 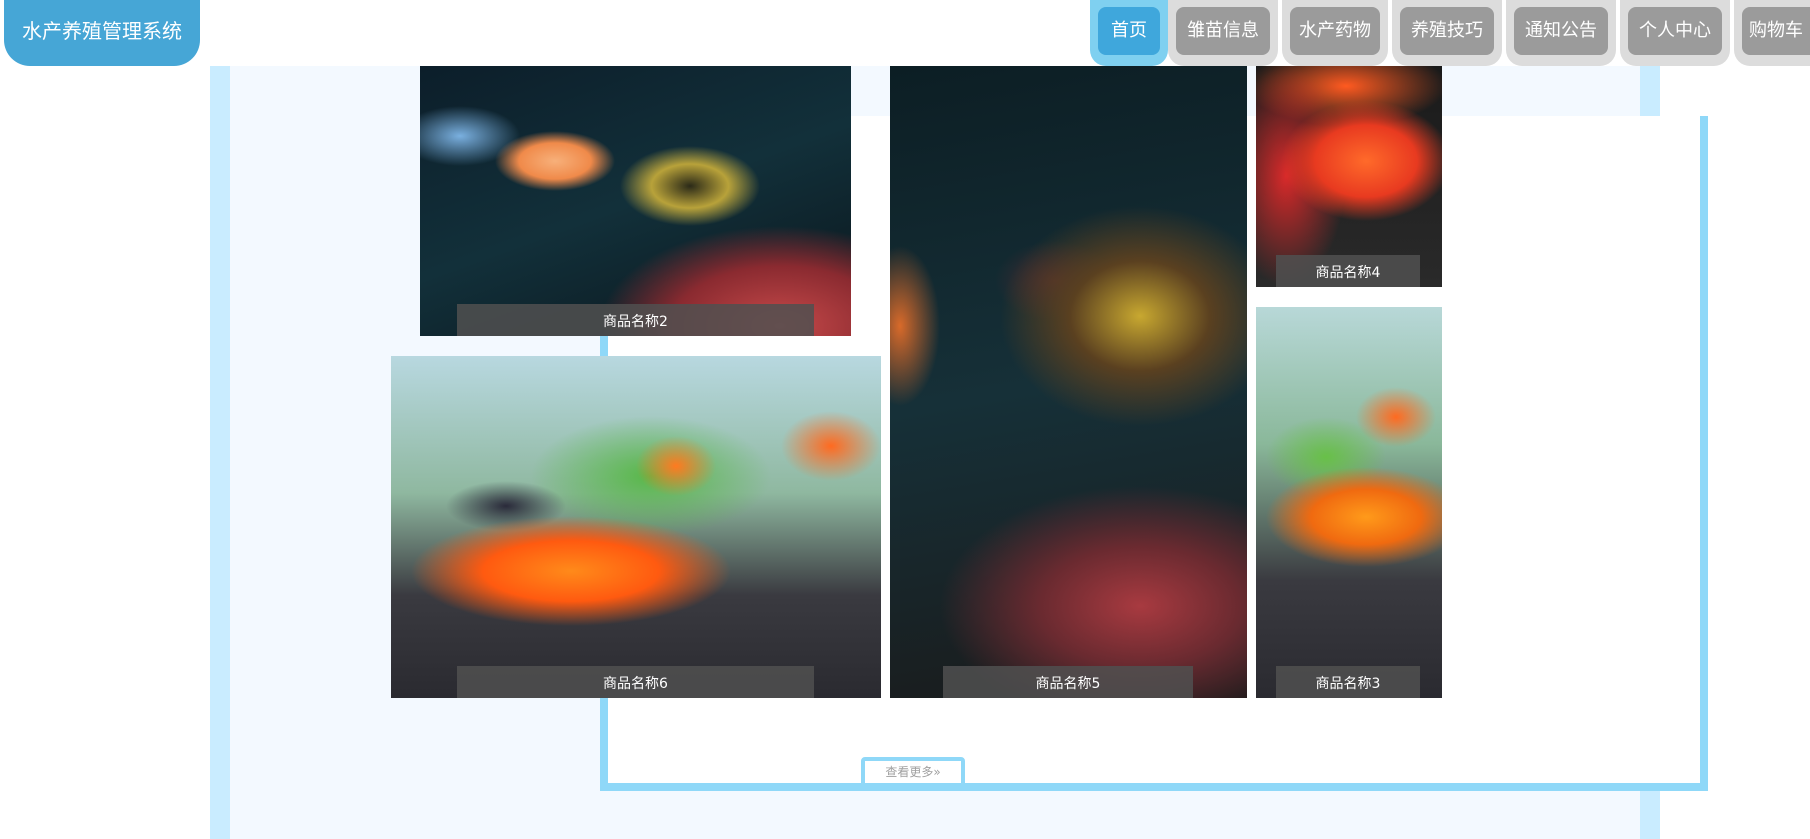 I want to click on nav-item-user-center: 个人中心, so click(x=1675, y=33).